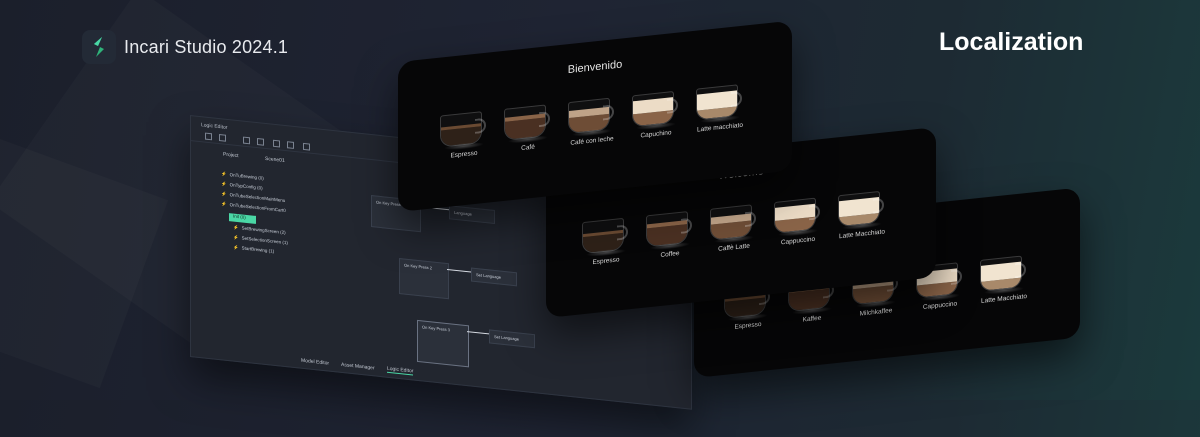 Image resolution: width=1200 pixels, height=437 pixels. Describe the element at coordinates (436, 328) in the screenshot. I see `node-title: On Key Press 3` at that location.